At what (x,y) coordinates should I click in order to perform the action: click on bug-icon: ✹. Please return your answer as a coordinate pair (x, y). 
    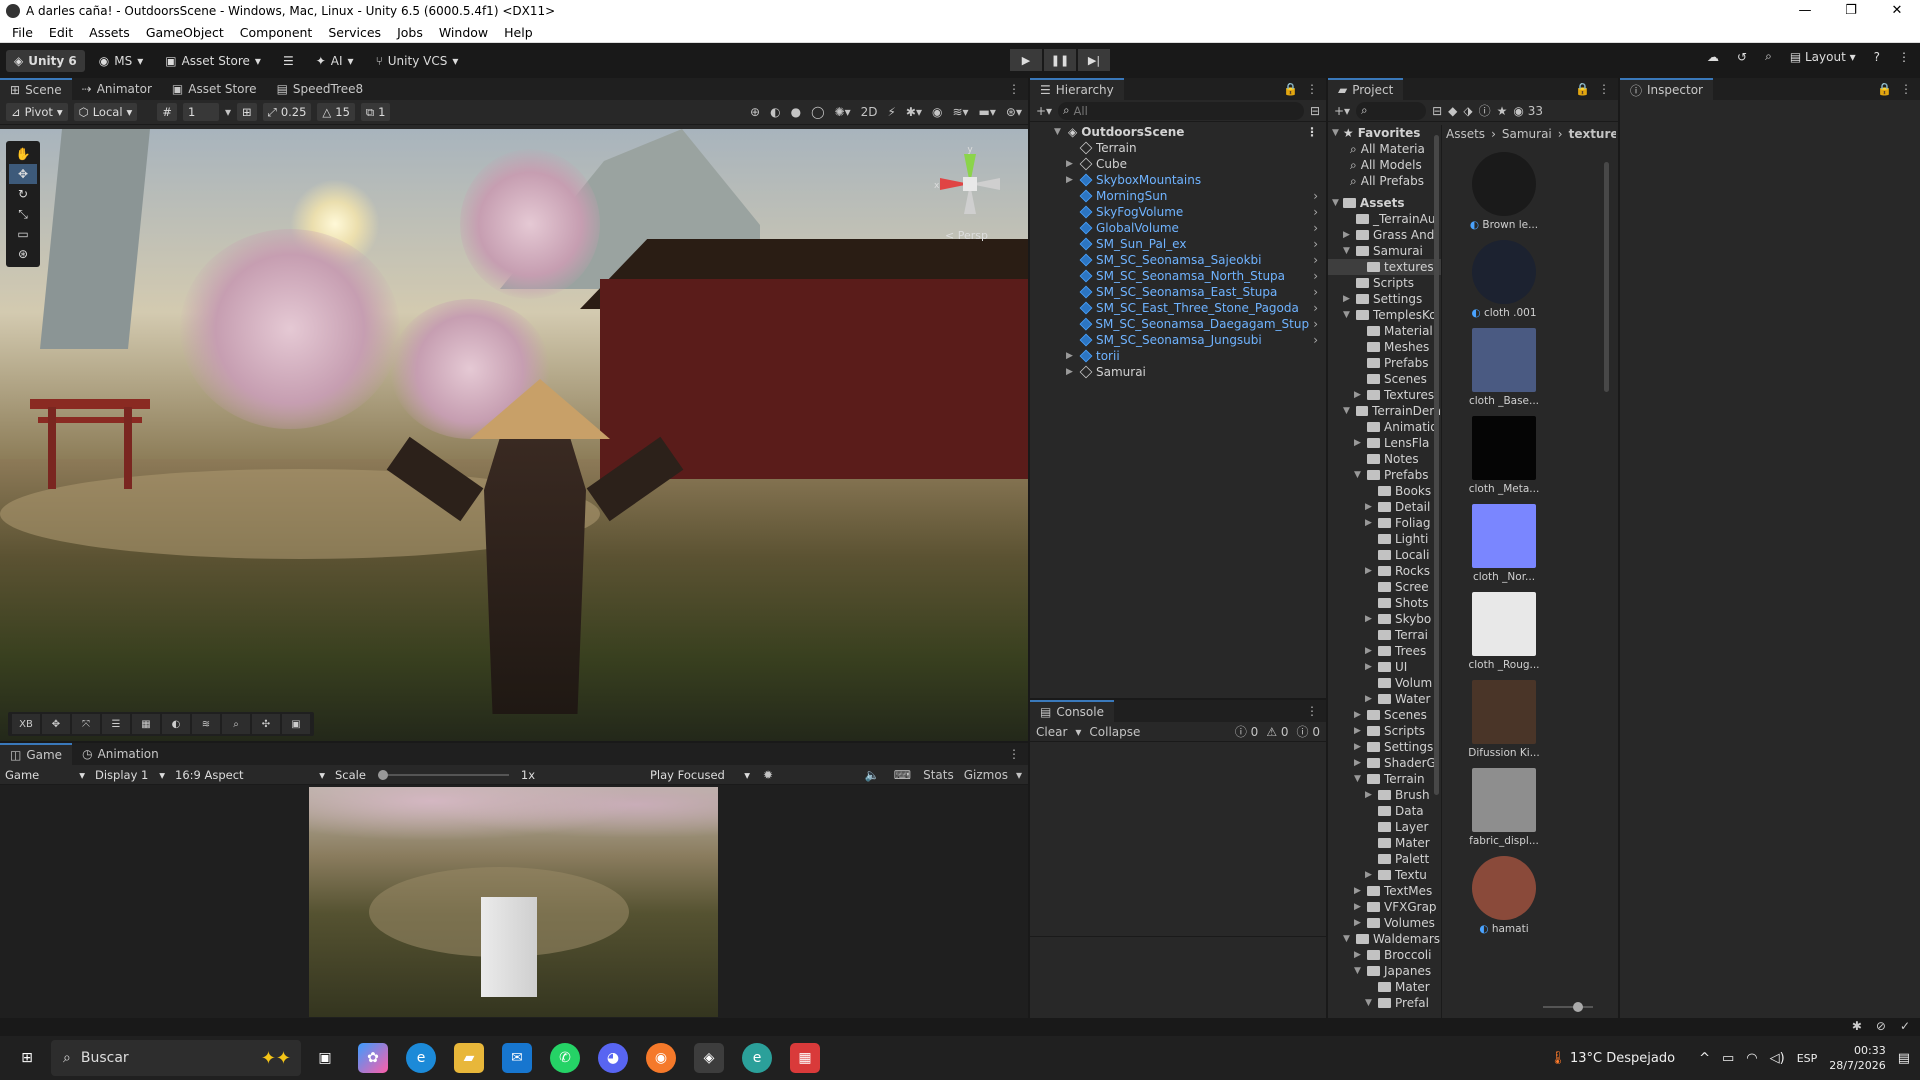
    Looking at the image, I should click on (768, 775).